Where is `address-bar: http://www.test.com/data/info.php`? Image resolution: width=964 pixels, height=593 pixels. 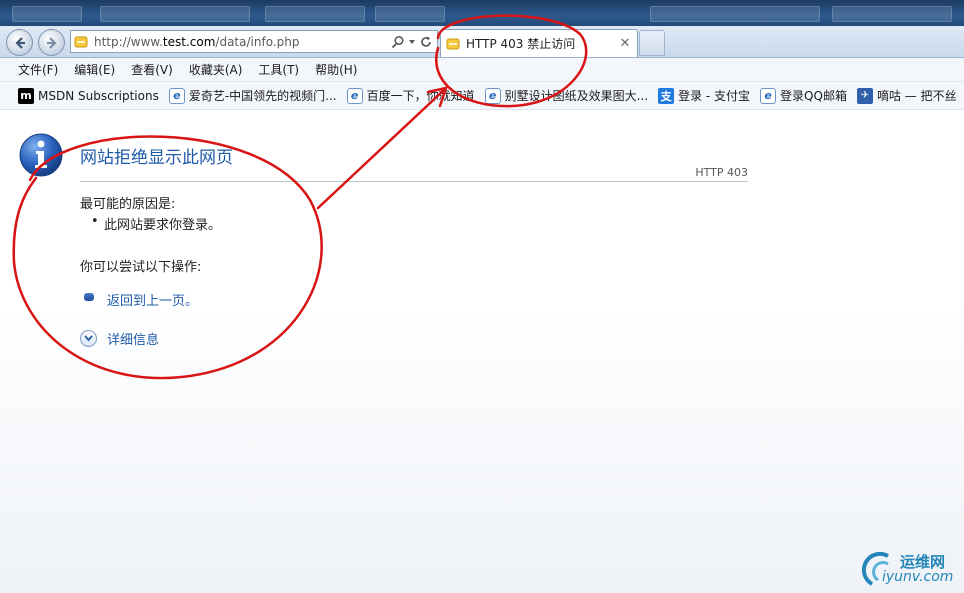 address-bar: http://www.test.com/data/info.php is located at coordinates (254, 41).